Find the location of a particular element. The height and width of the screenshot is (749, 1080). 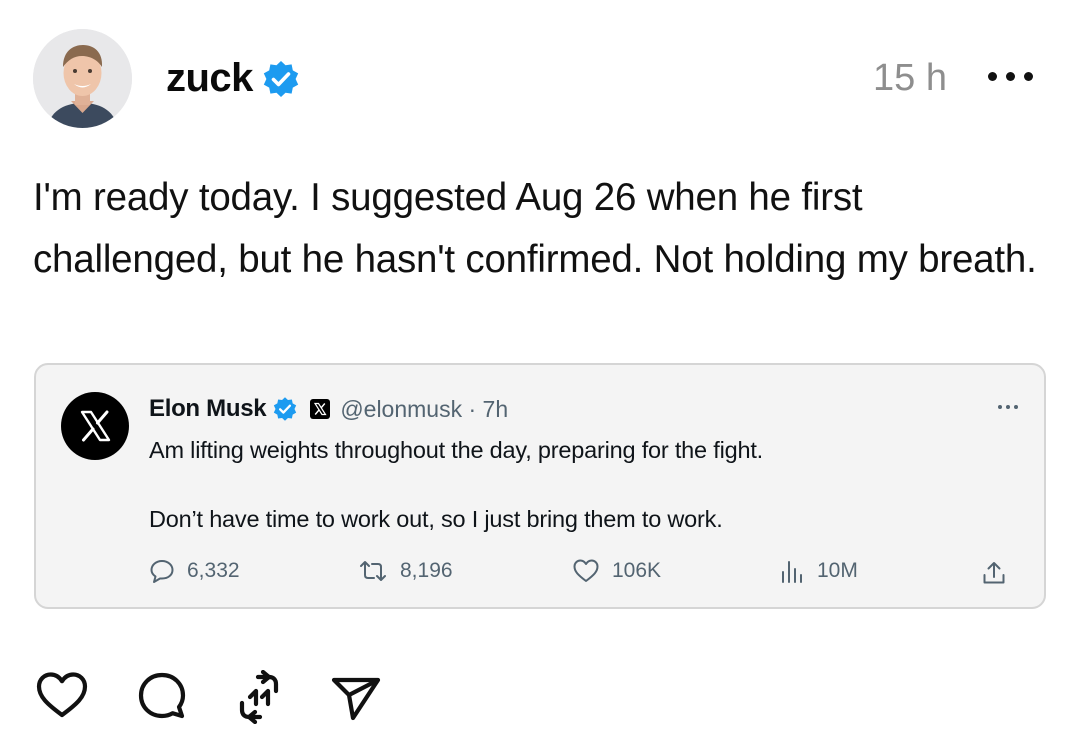

quoted-handle-time: @elonmusk · 7h is located at coordinates (424, 408).